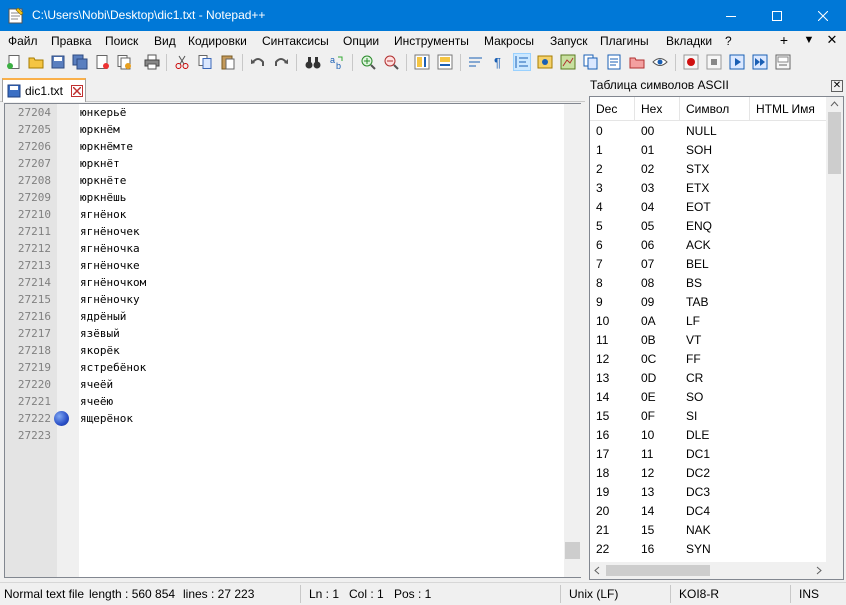 The height and width of the screenshot is (605, 846). I want to click on scroll-right-arrow-icon, so click(818, 570).